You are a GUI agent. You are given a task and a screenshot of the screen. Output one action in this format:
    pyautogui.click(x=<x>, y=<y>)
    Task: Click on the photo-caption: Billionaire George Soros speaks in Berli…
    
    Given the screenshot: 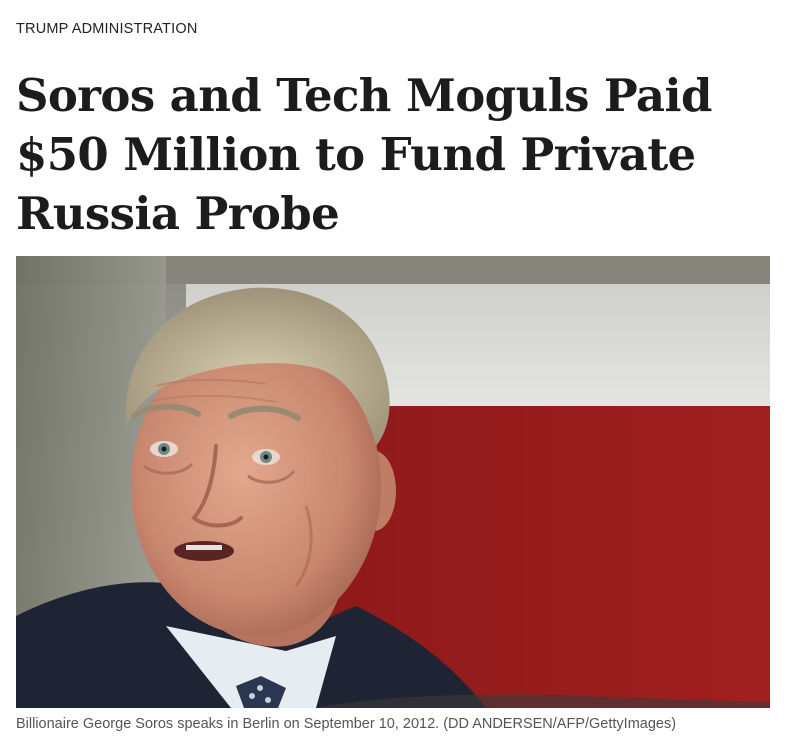 What is the action you would take?
    pyautogui.click(x=346, y=724)
    